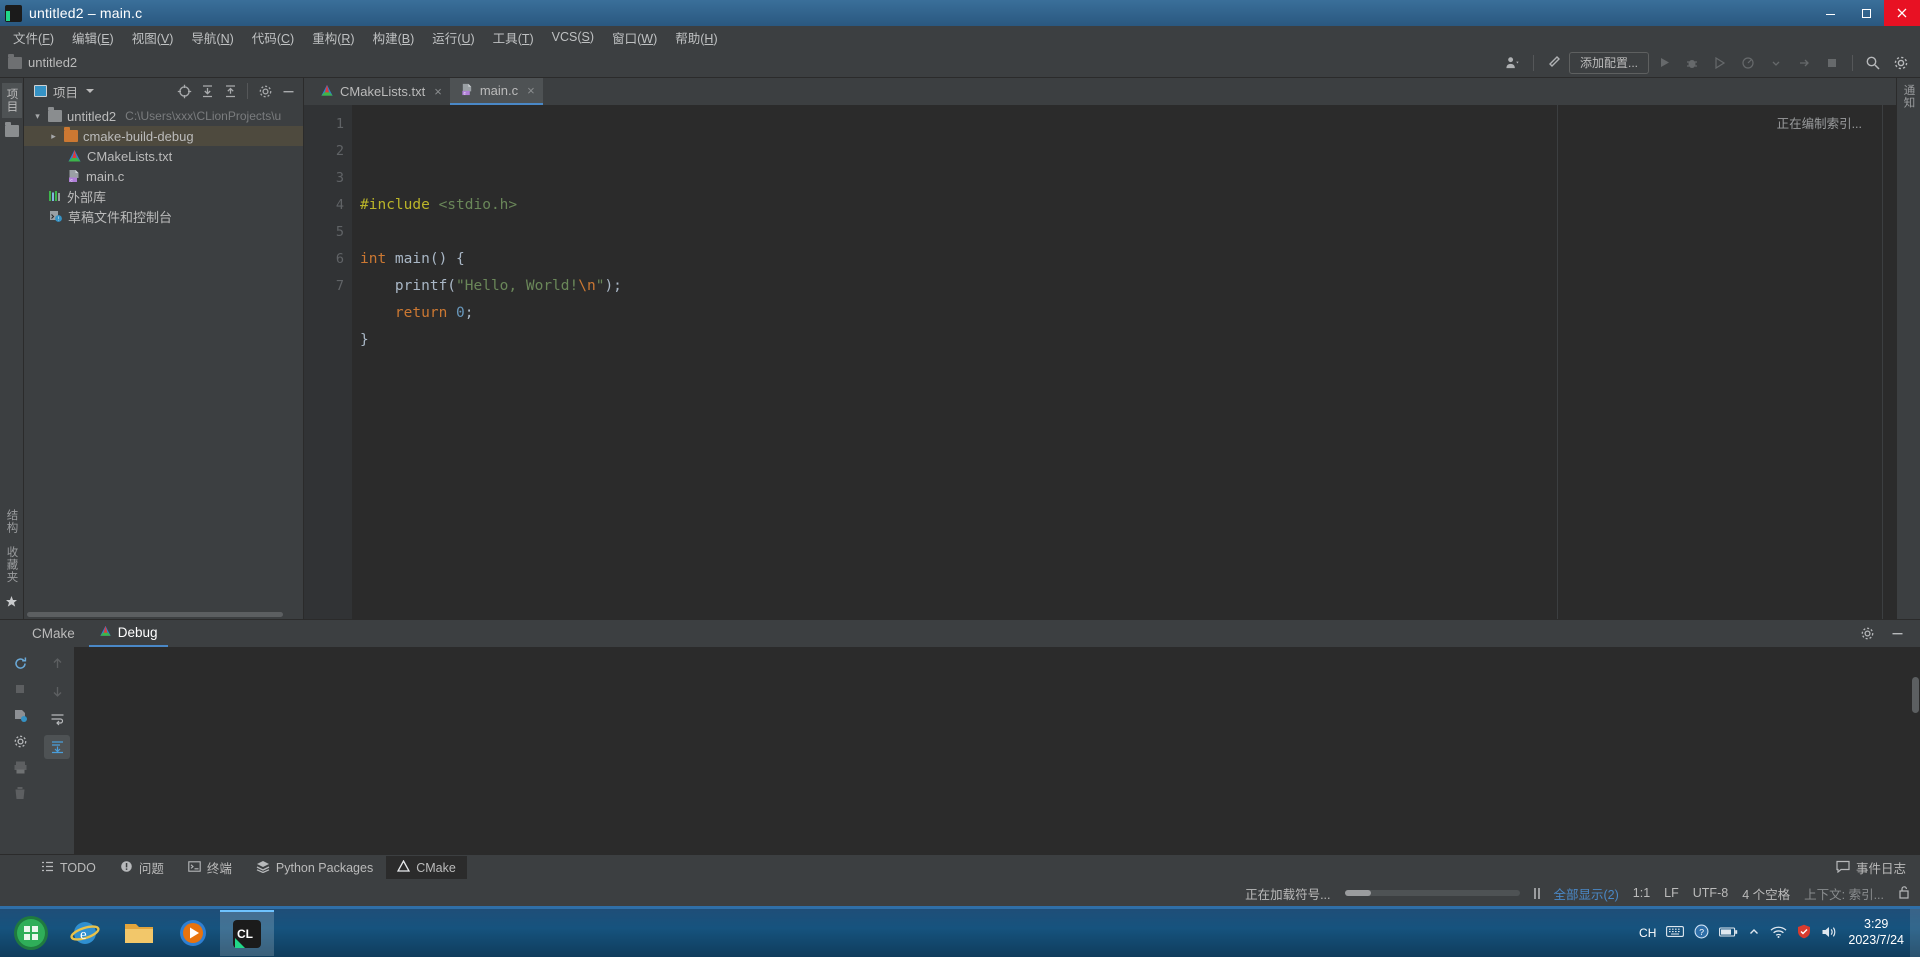  What do you see at coordinates (1873, 63) in the screenshot?
I see `search-icon` at bounding box center [1873, 63].